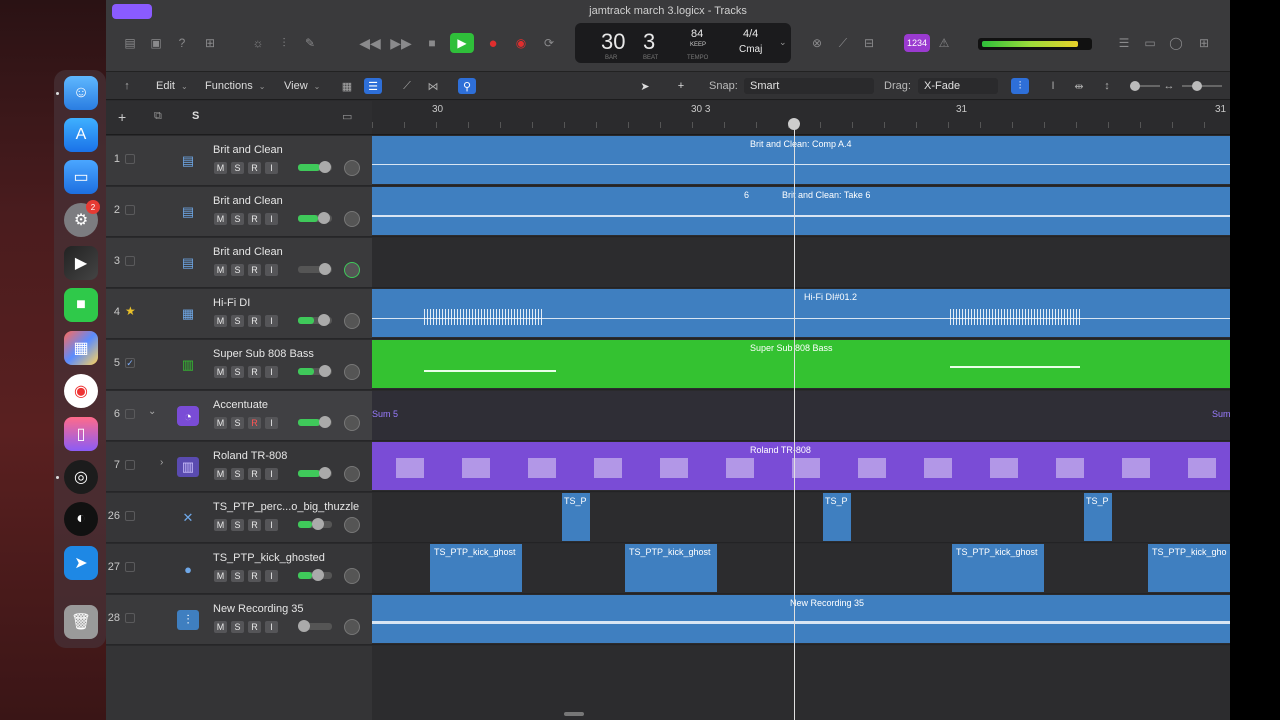 Image resolution: width=1280 pixels, height=720 pixels. Describe the element at coordinates (250, 456) in the screenshot. I see `track-name: Roland TR-808` at that location.